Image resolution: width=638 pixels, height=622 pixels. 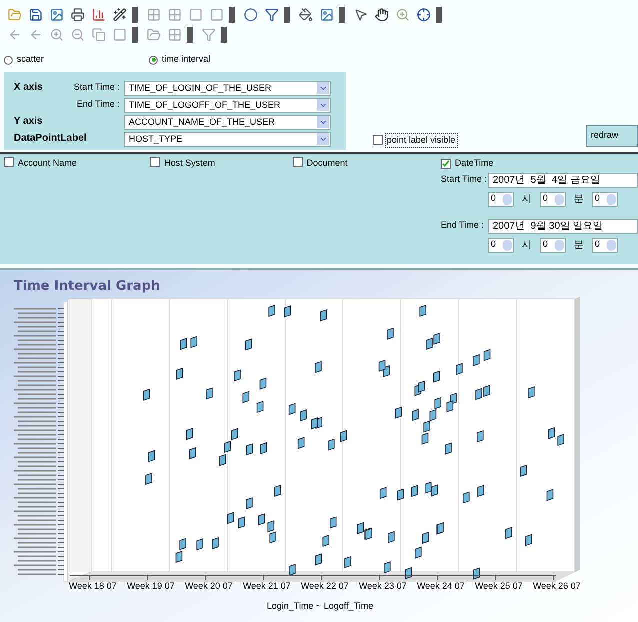 What do you see at coordinates (50, 138) in the screenshot?
I see `axis-label: DataPointLabel` at bounding box center [50, 138].